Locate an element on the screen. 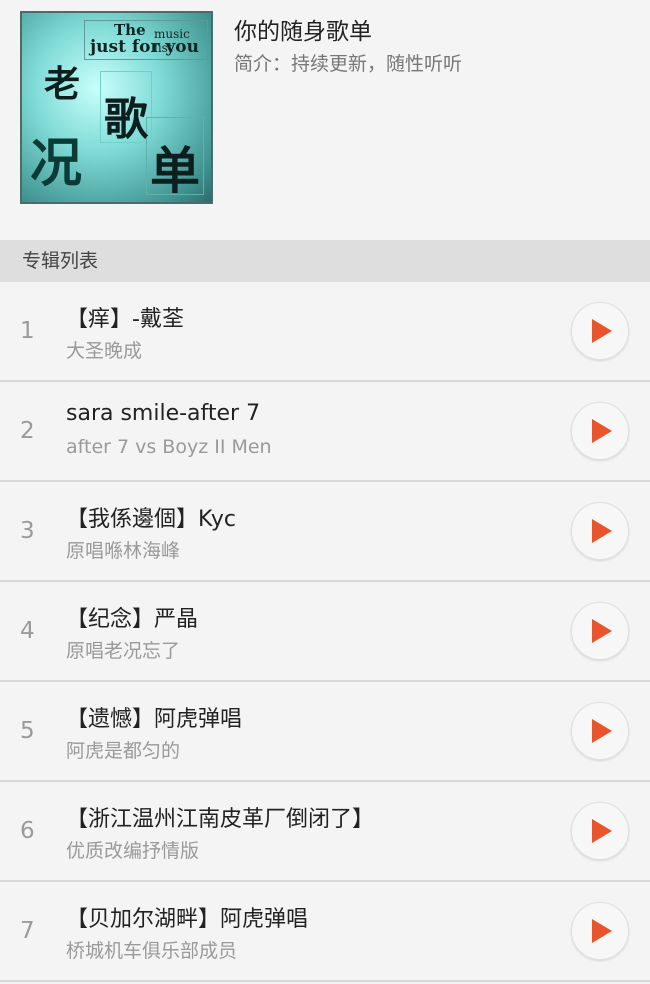  song-index: 6 is located at coordinates (27, 831).